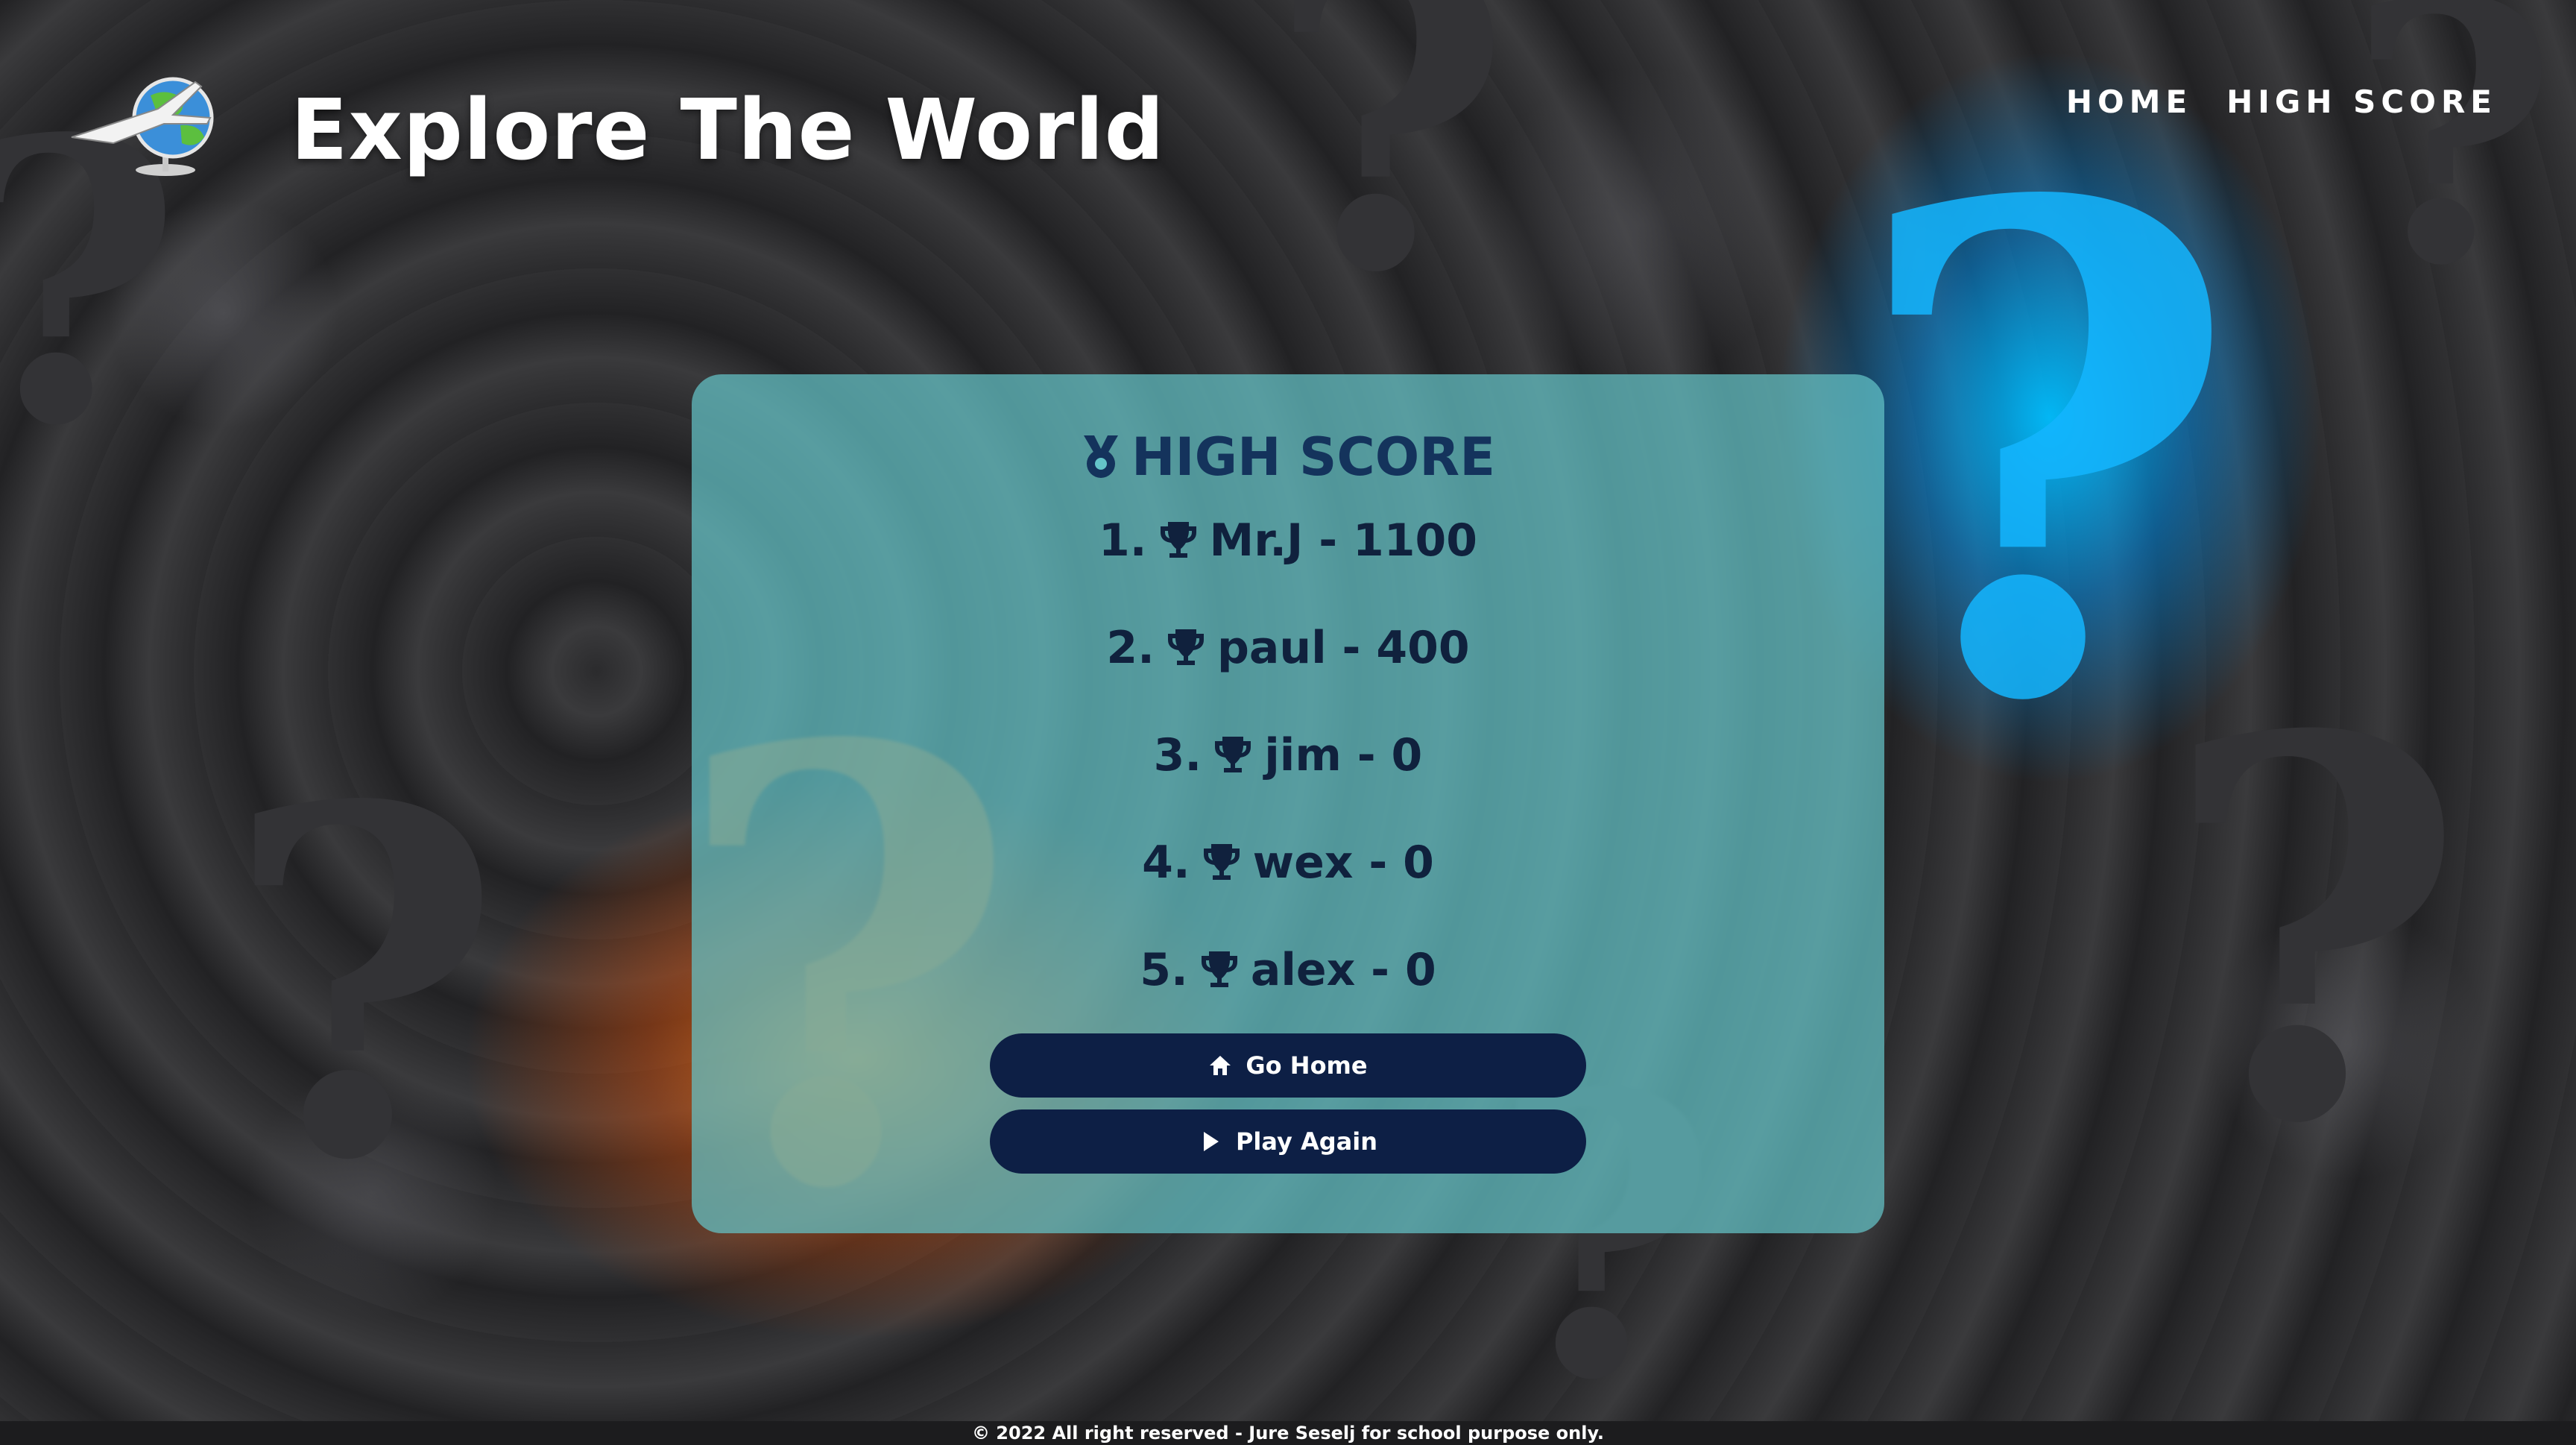 Image resolution: width=2576 pixels, height=1445 pixels. What do you see at coordinates (2129, 102) in the screenshot?
I see `nav-home-link: HOME` at bounding box center [2129, 102].